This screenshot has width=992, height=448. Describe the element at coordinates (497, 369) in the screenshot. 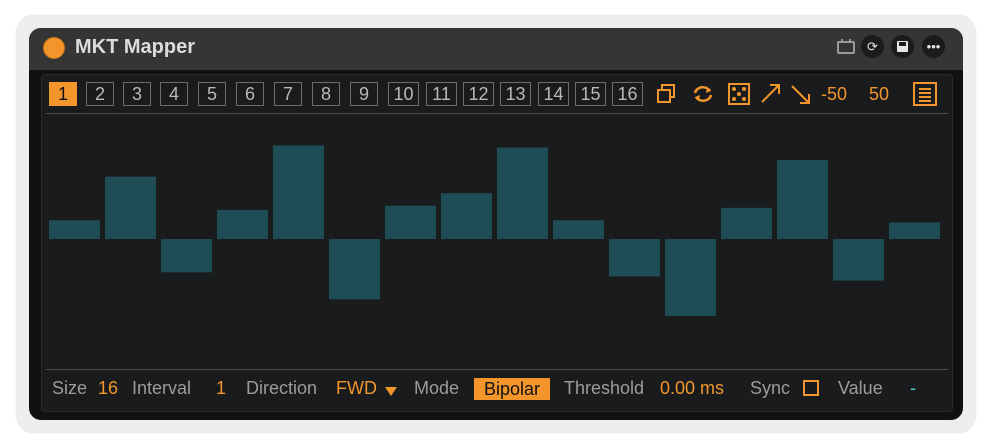

I see `bottom-divider` at that location.